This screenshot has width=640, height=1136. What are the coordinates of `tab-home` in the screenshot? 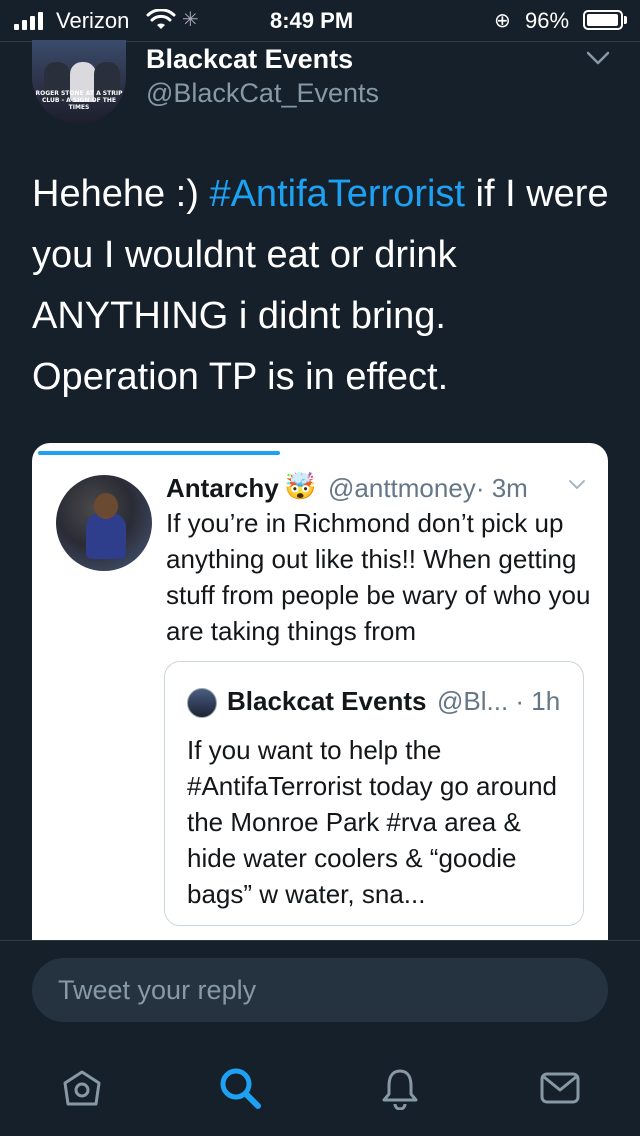 It's located at (82, 1088).